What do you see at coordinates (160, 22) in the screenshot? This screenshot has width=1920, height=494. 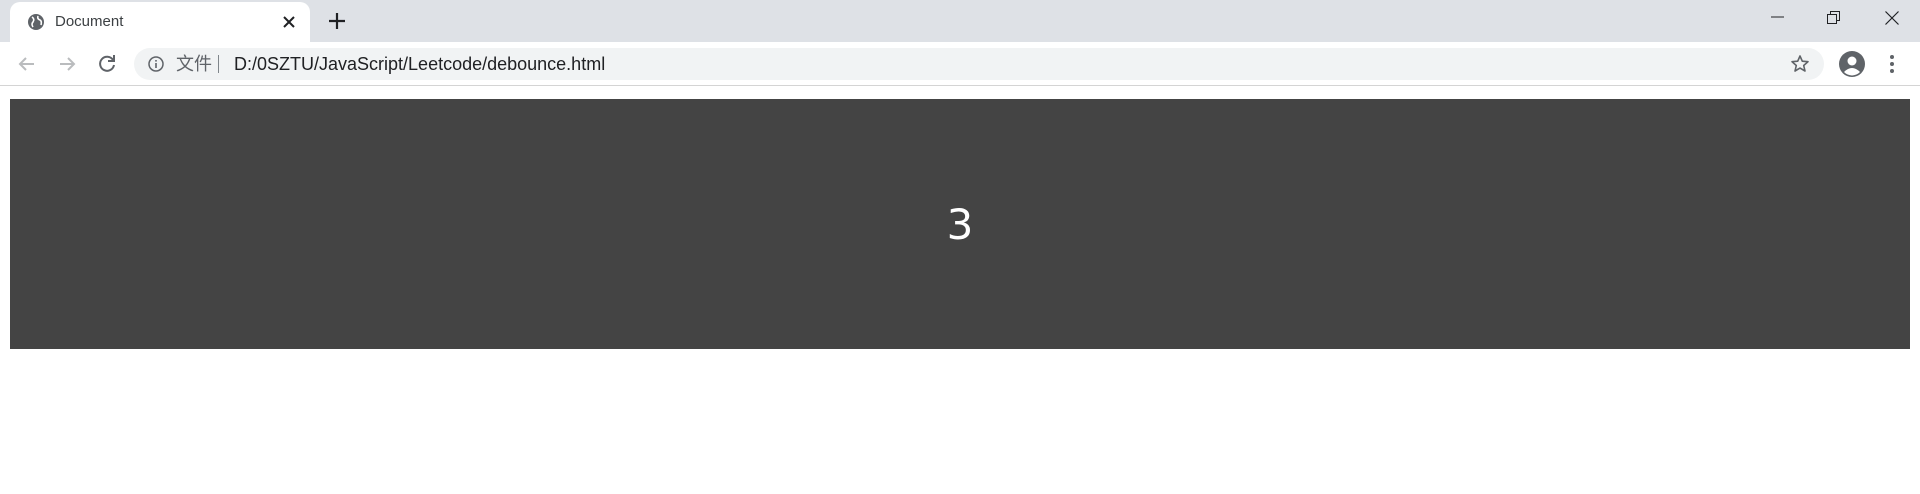 I see `browser-tab: Document` at bounding box center [160, 22].